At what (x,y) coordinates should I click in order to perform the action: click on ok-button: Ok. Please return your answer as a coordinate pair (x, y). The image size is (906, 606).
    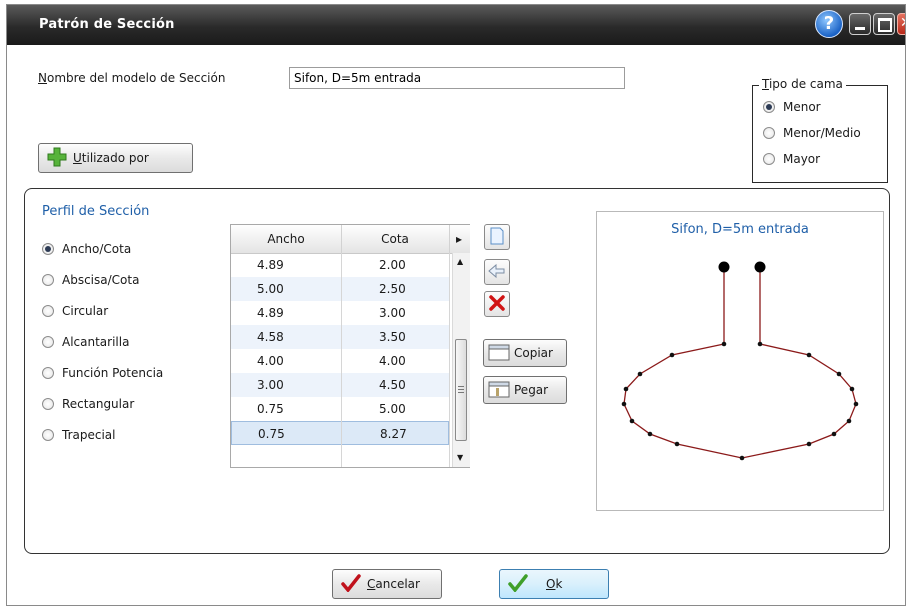
    Looking at the image, I should click on (554, 584).